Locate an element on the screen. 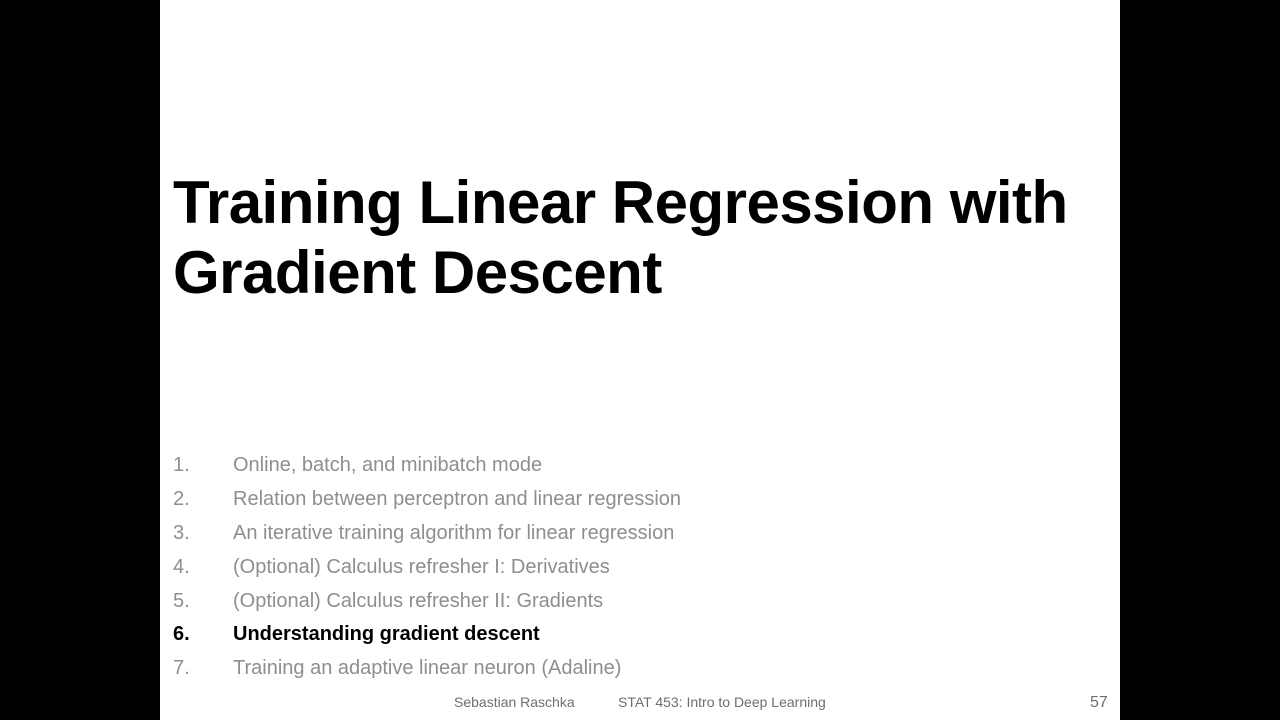 Image resolution: width=1280 pixels, height=720 pixels. agenda-item-text: Online, batch, and minibatch mode is located at coordinates (388, 465).